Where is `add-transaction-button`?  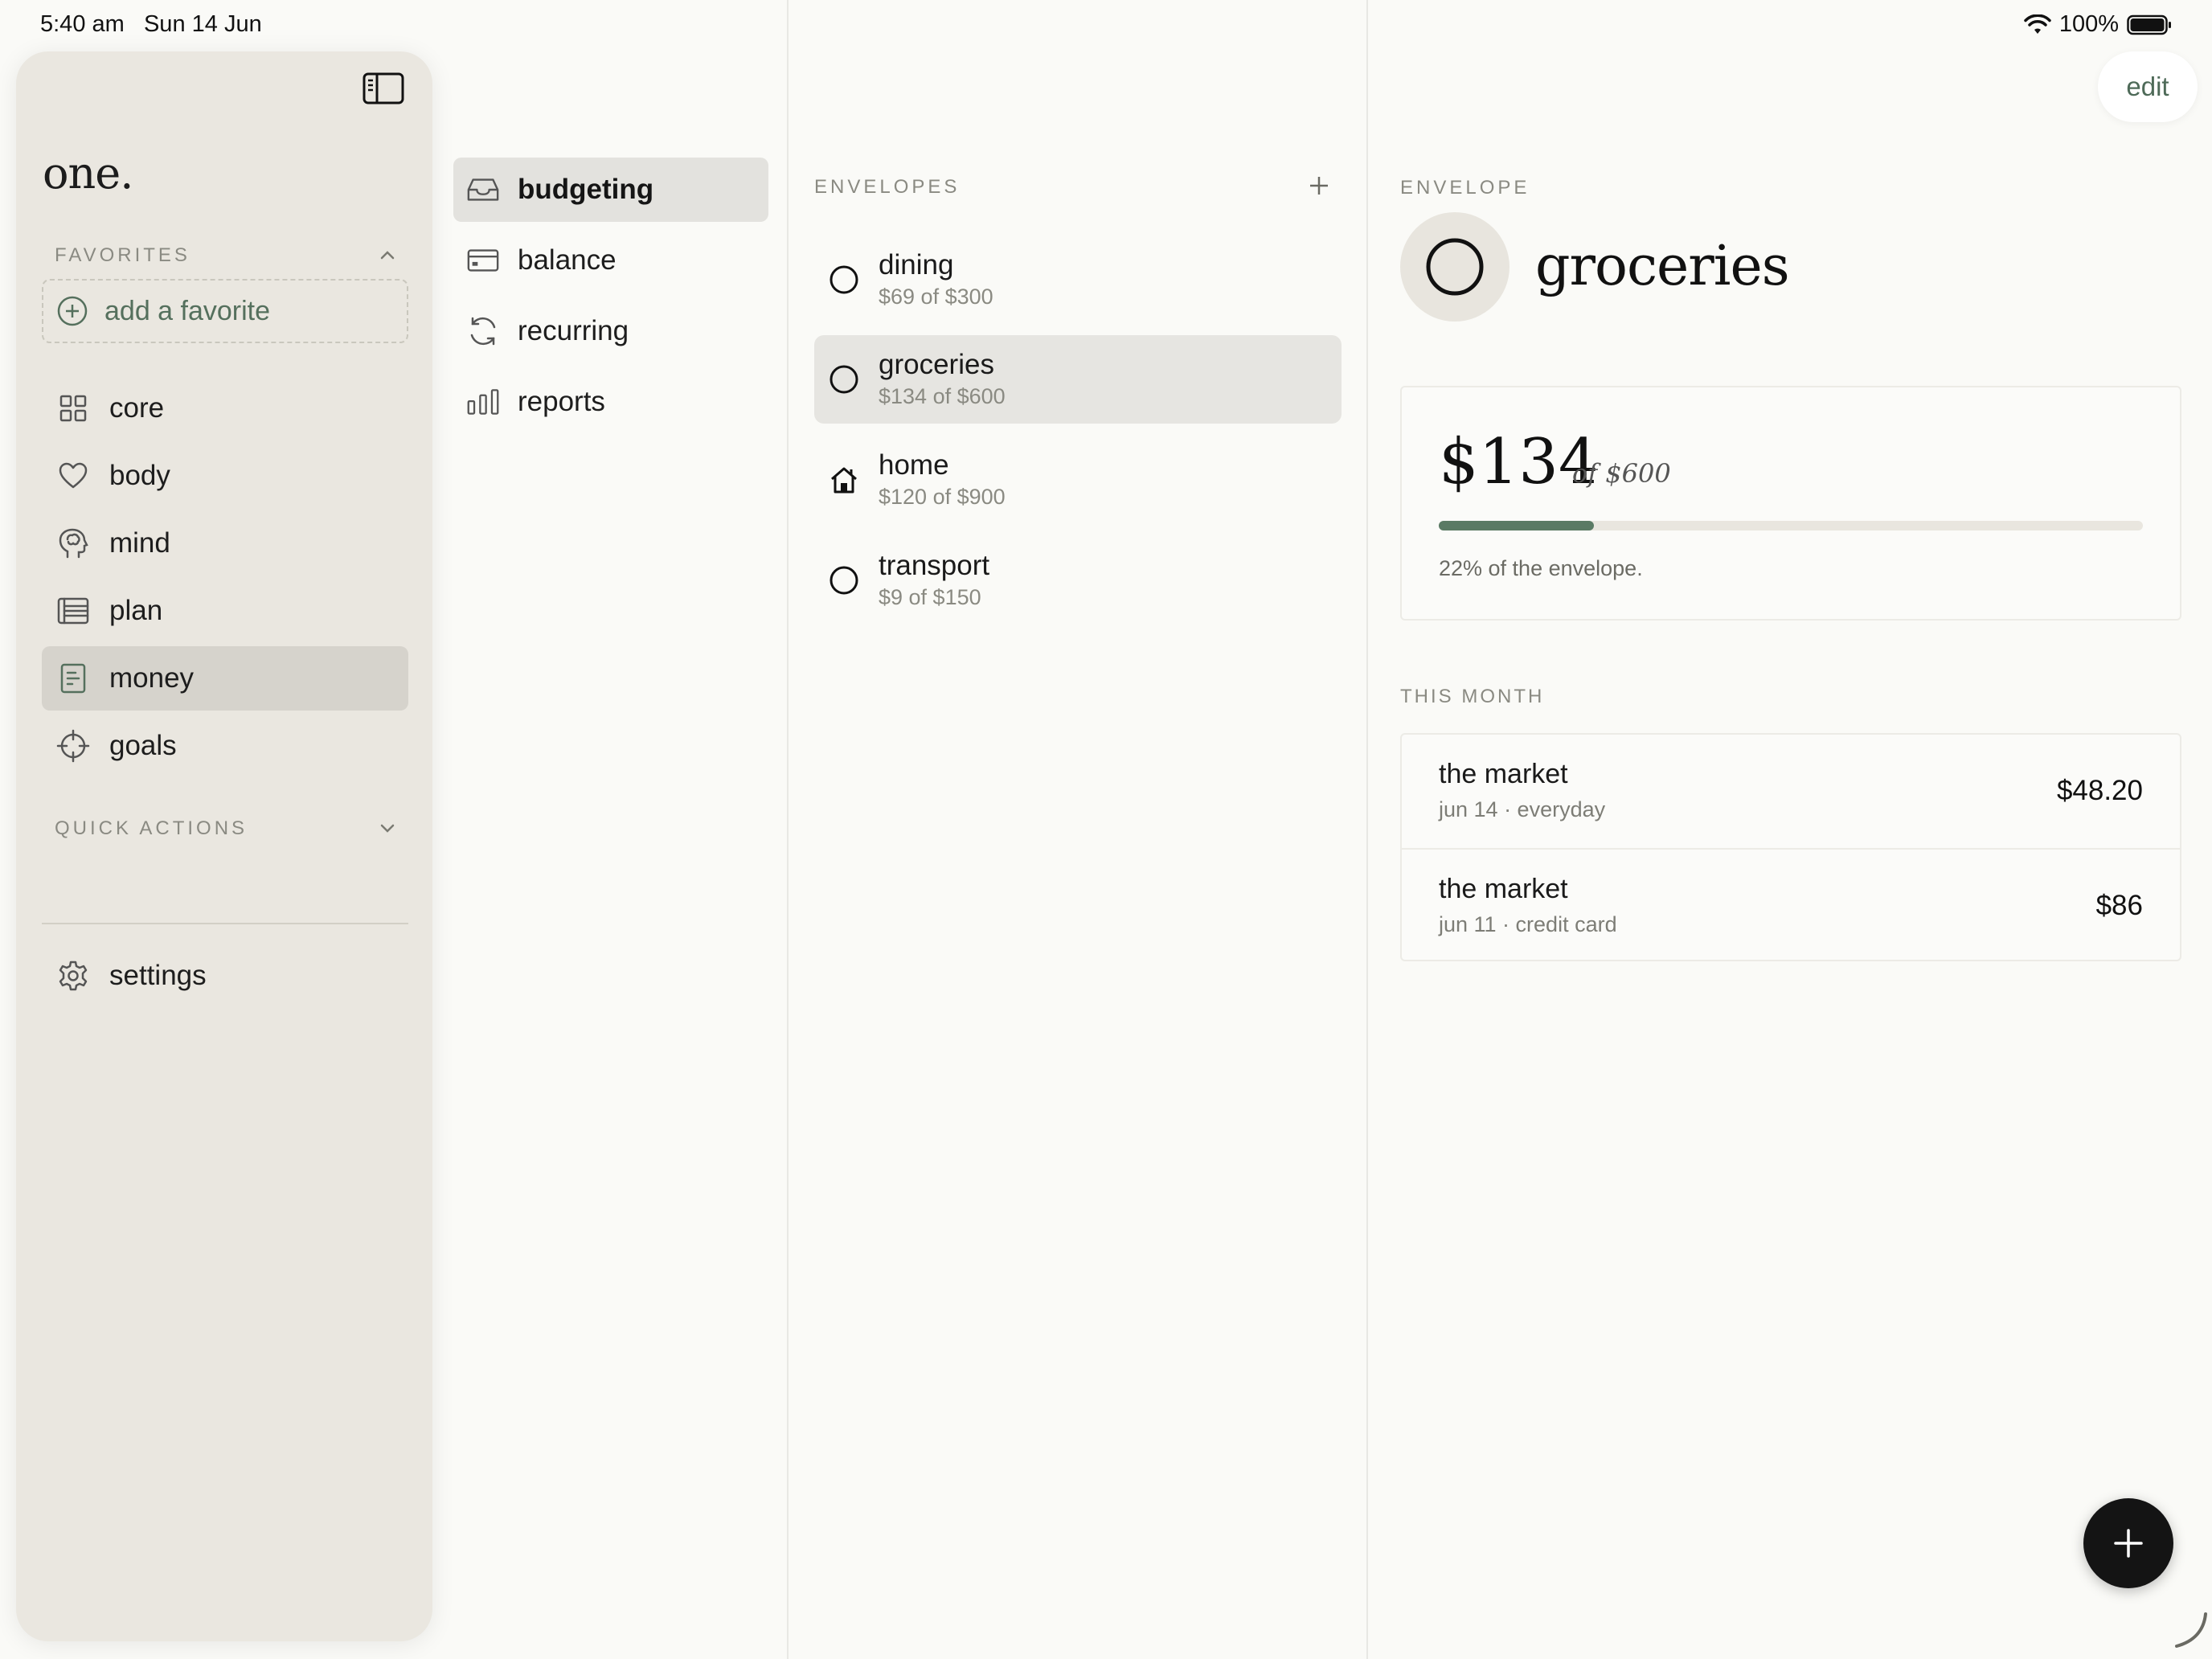
add-transaction-button is located at coordinates (2128, 1543).